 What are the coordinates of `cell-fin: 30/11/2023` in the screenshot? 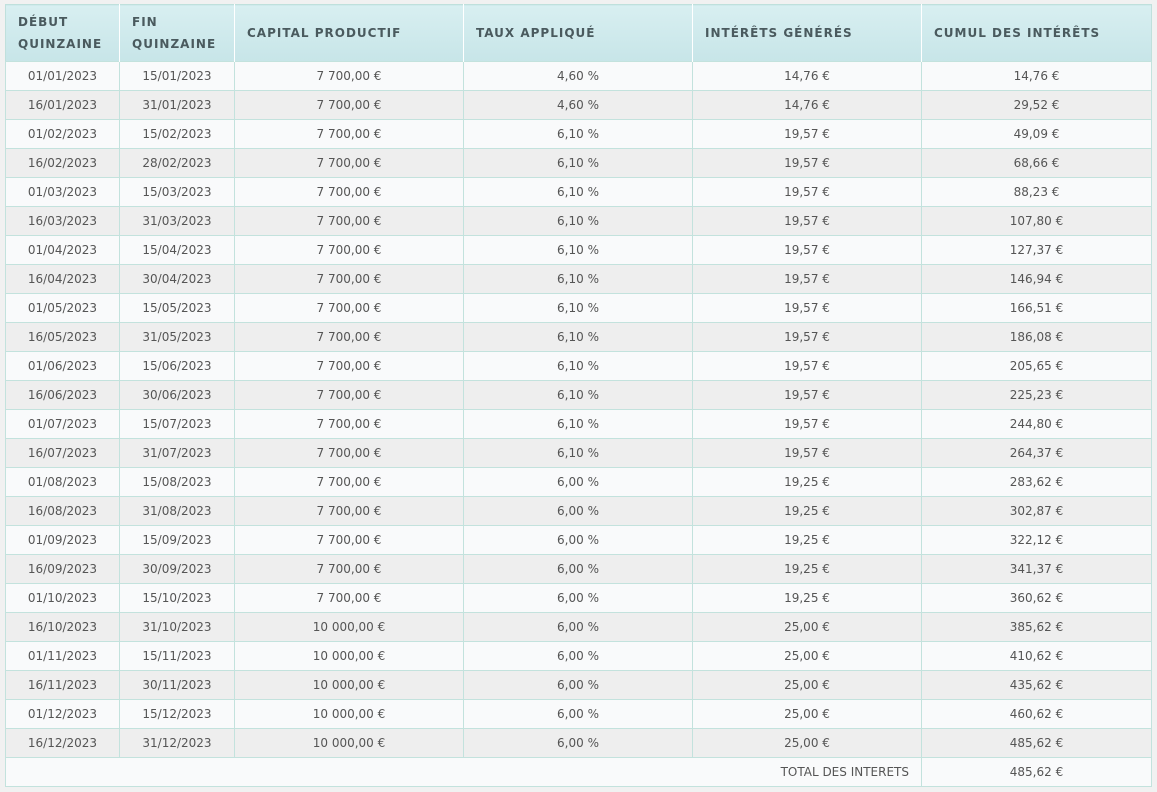 It's located at (177, 685).